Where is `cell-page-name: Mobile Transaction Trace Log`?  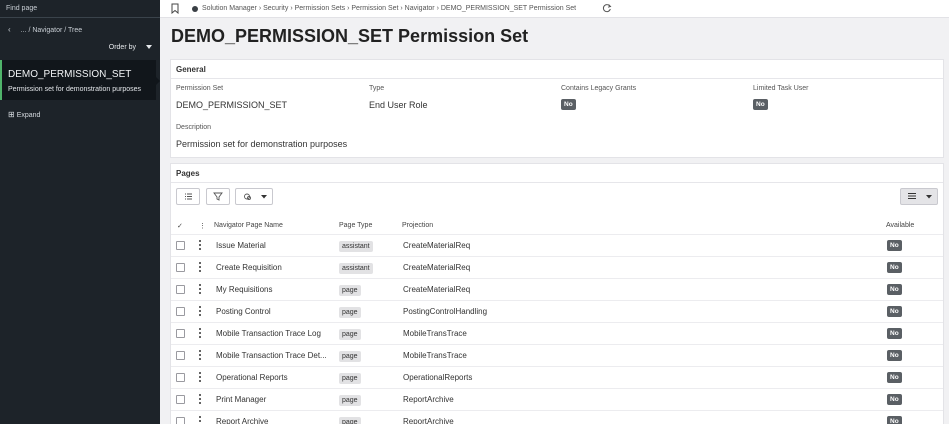
cell-page-name: Mobile Transaction Trace Log is located at coordinates (268, 333).